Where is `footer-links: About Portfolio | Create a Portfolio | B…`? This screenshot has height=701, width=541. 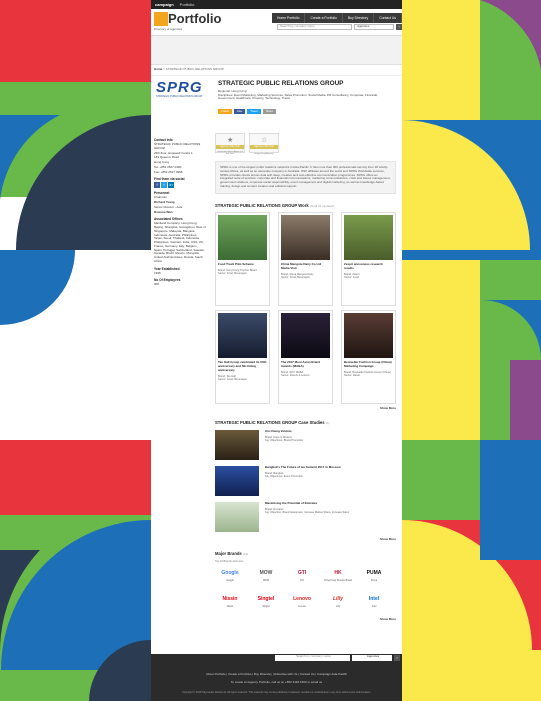
footer-links: About Portfolio | Create a Portfolio | B… is located at coordinates (276, 674).